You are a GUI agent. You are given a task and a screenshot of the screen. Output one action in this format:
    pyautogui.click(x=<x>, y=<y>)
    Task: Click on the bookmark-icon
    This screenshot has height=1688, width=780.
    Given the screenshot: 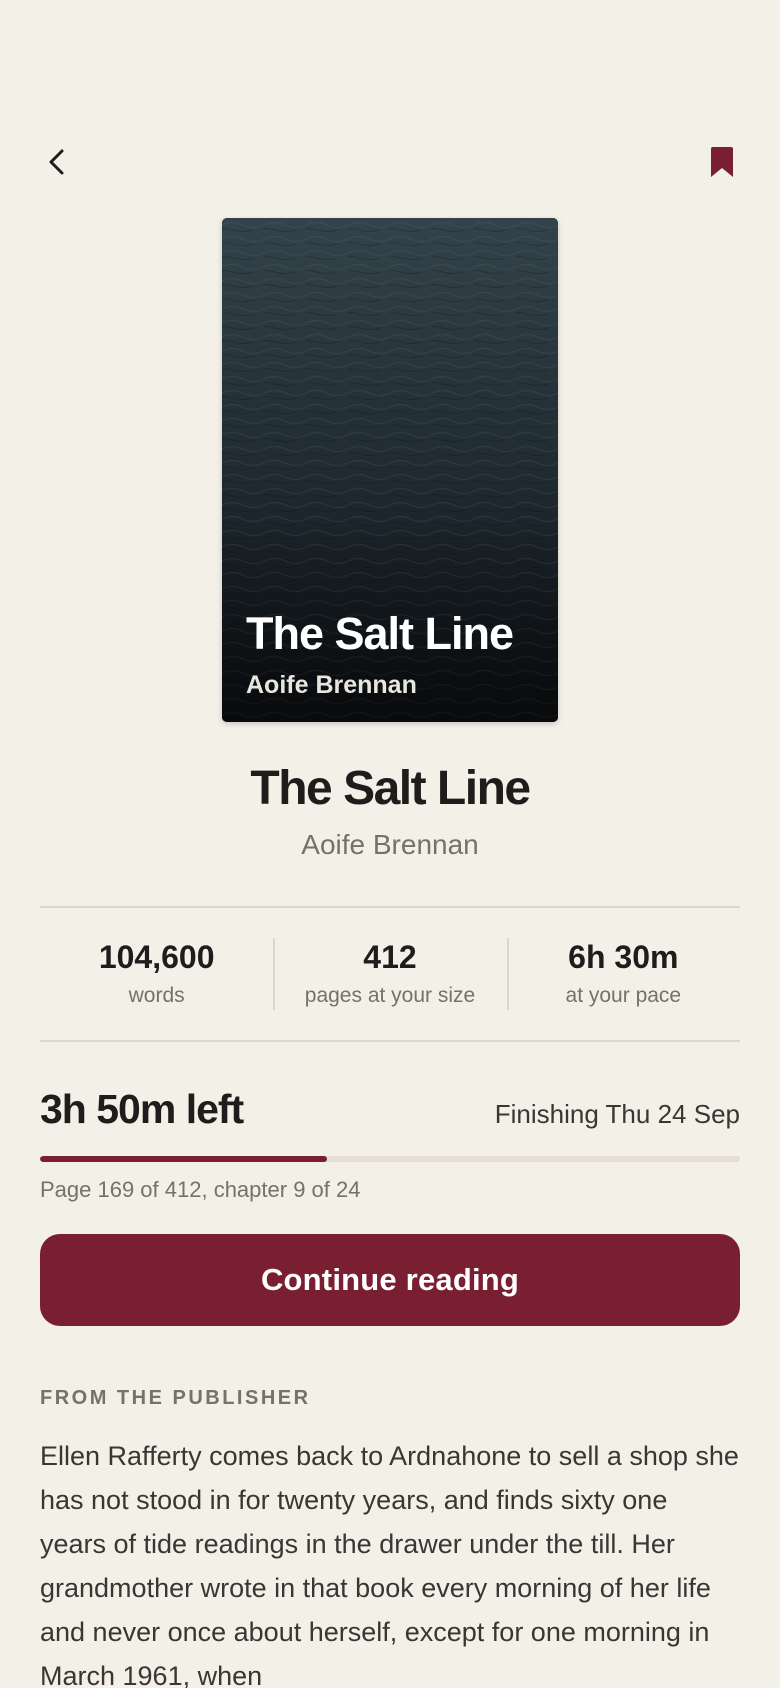 What is the action you would take?
    pyautogui.click(x=722, y=162)
    